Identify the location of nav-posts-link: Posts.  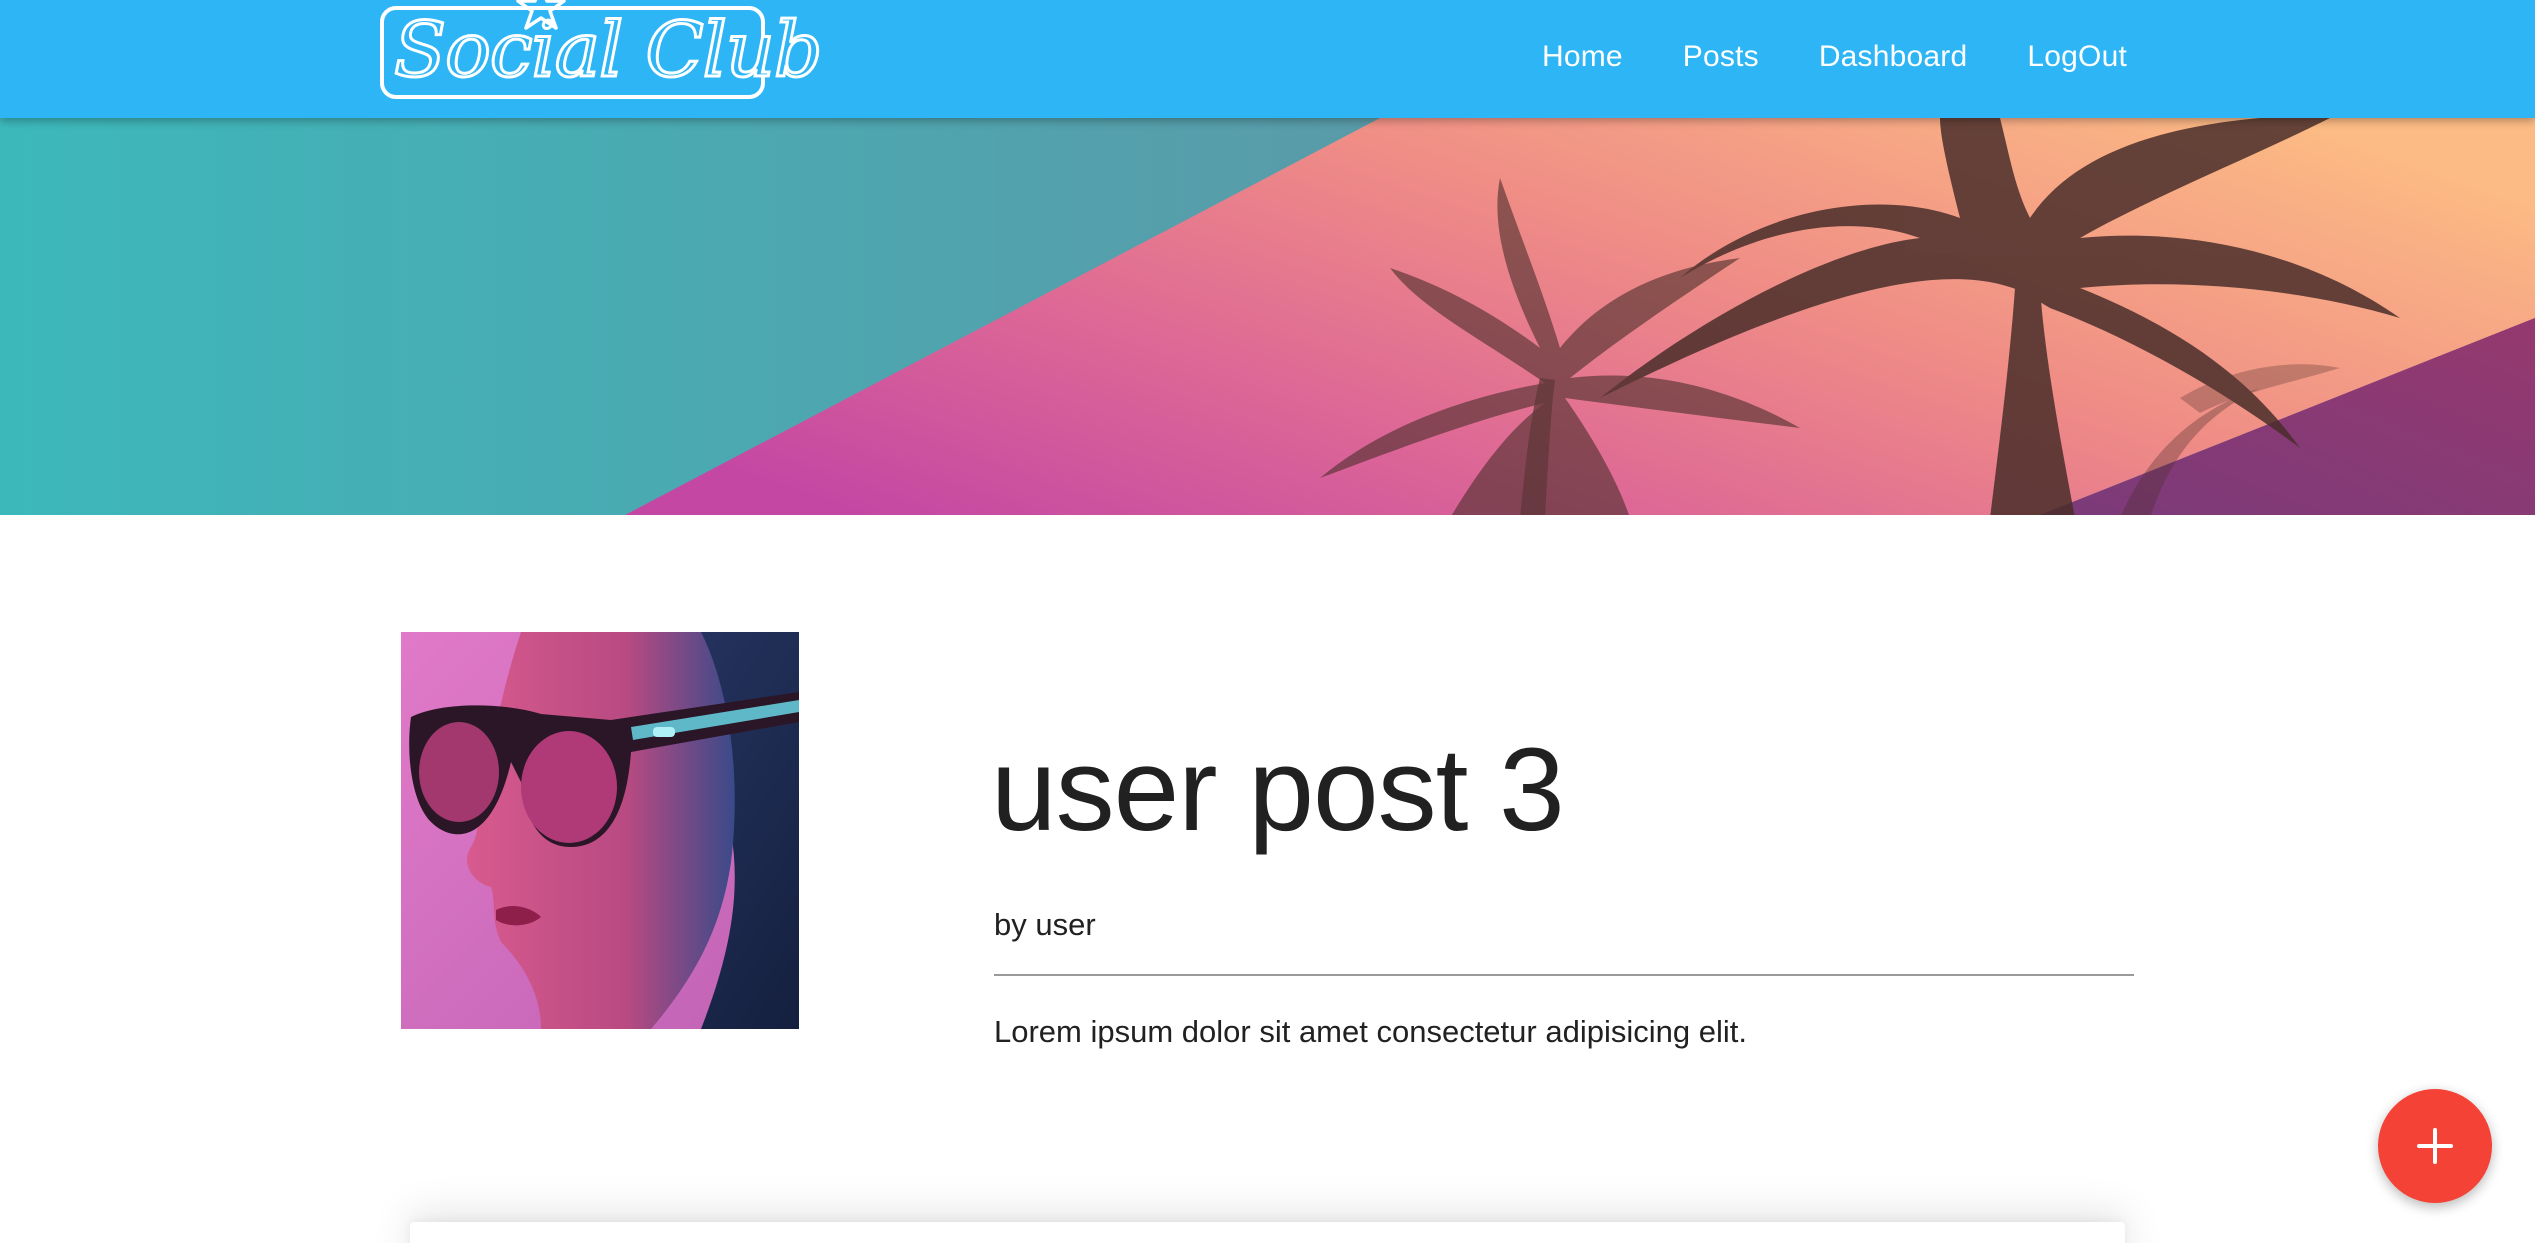
(1721, 57).